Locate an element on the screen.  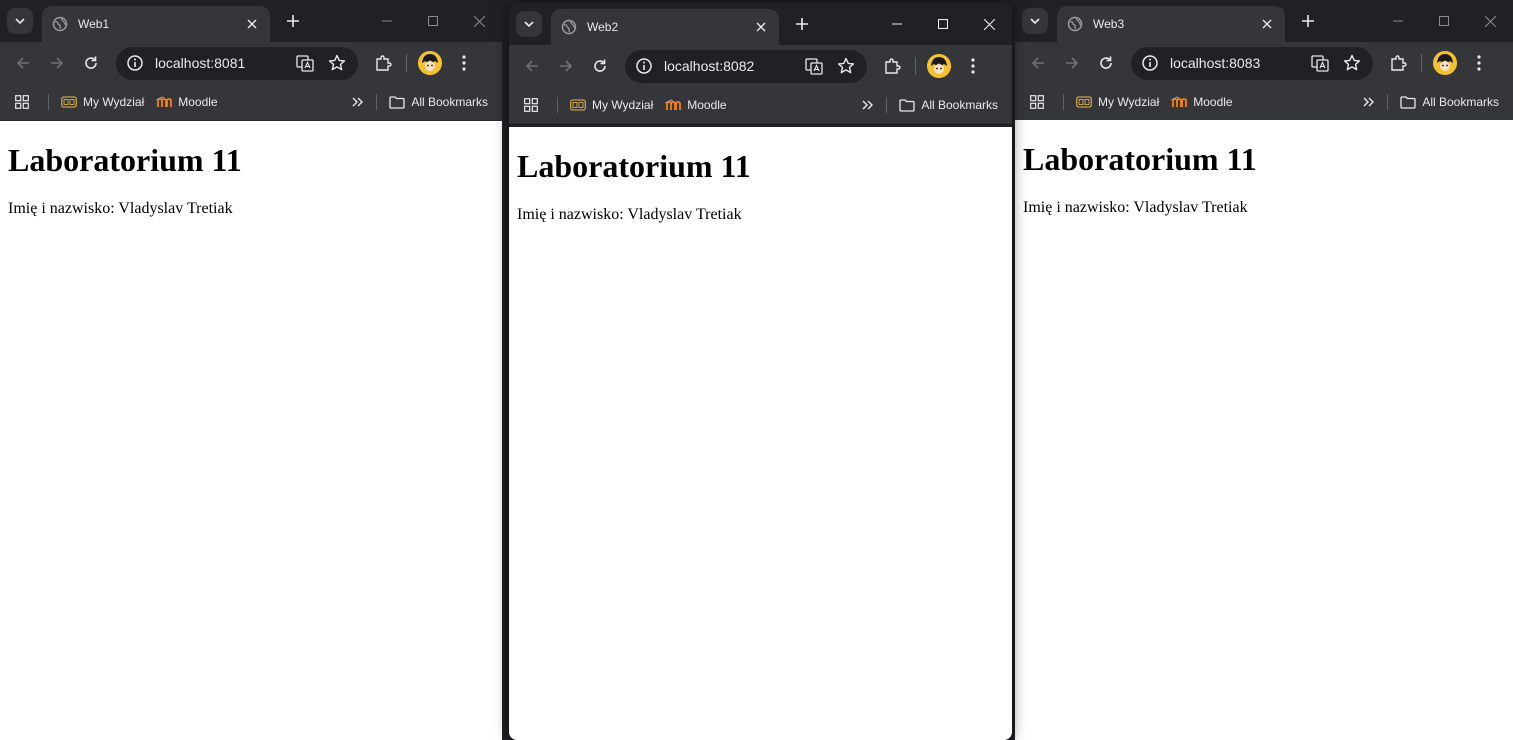
address-bar: localhost:8082 is located at coordinates (746, 66).